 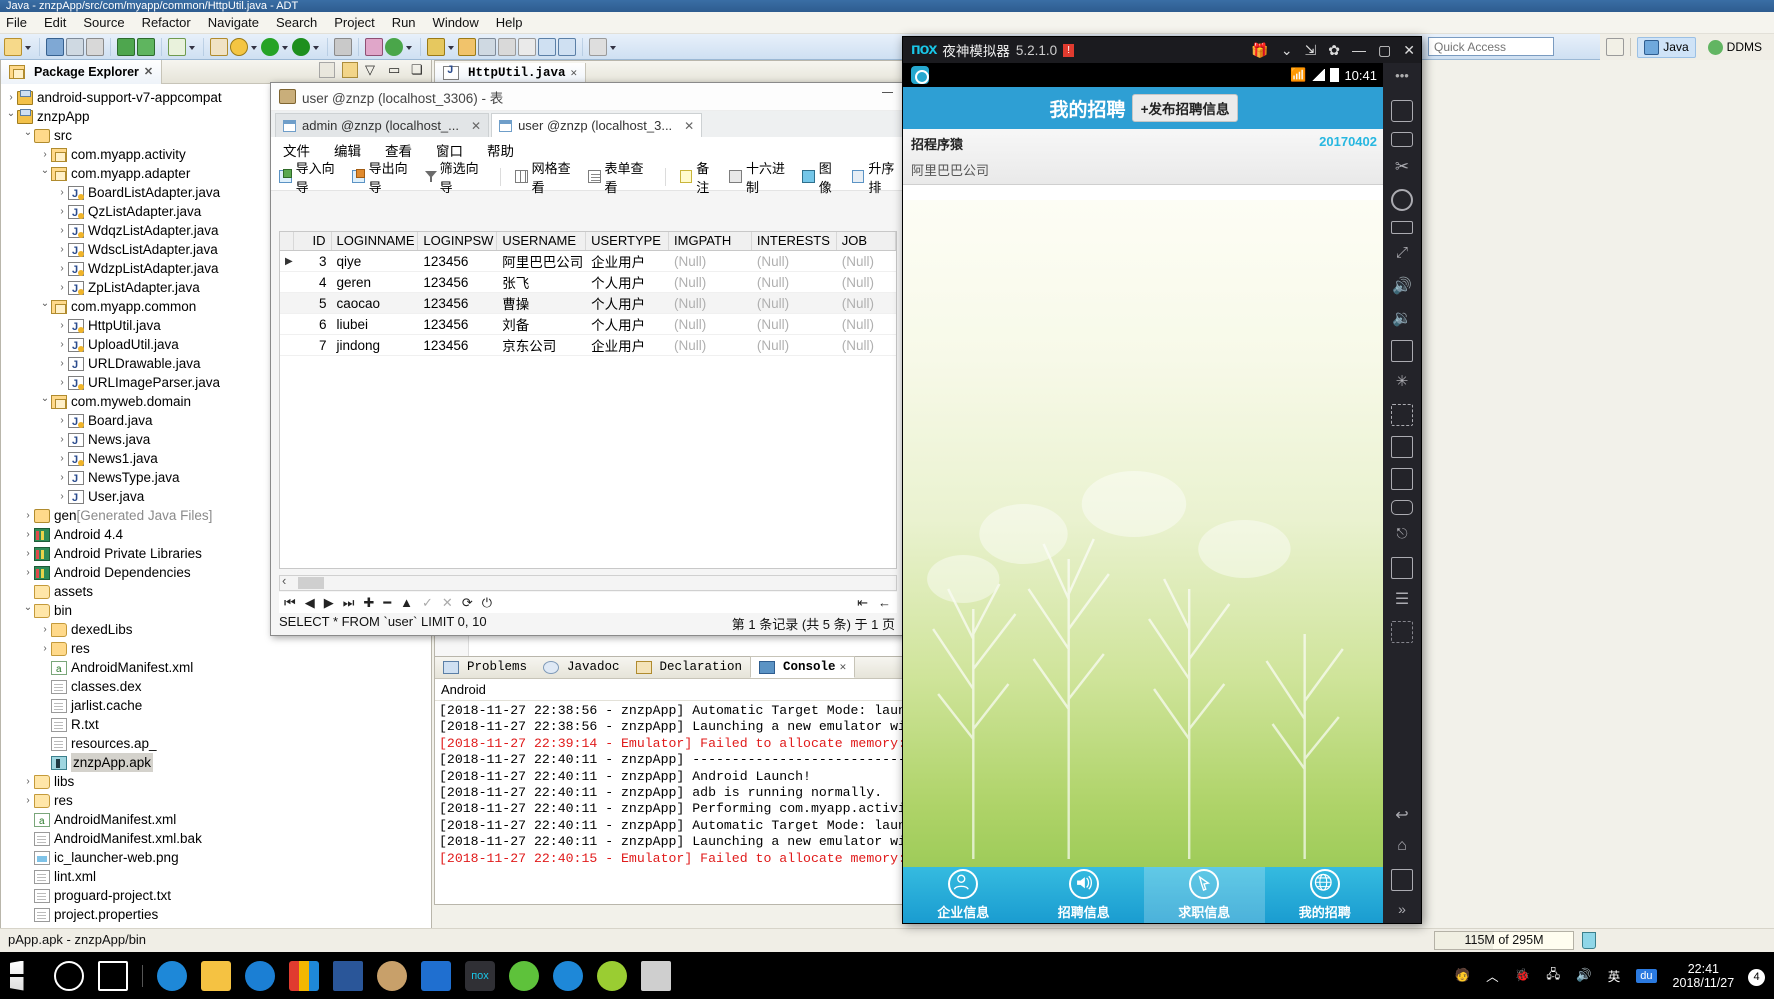 I want to click on volume-icon: 🔊, so click(x=1584, y=975).